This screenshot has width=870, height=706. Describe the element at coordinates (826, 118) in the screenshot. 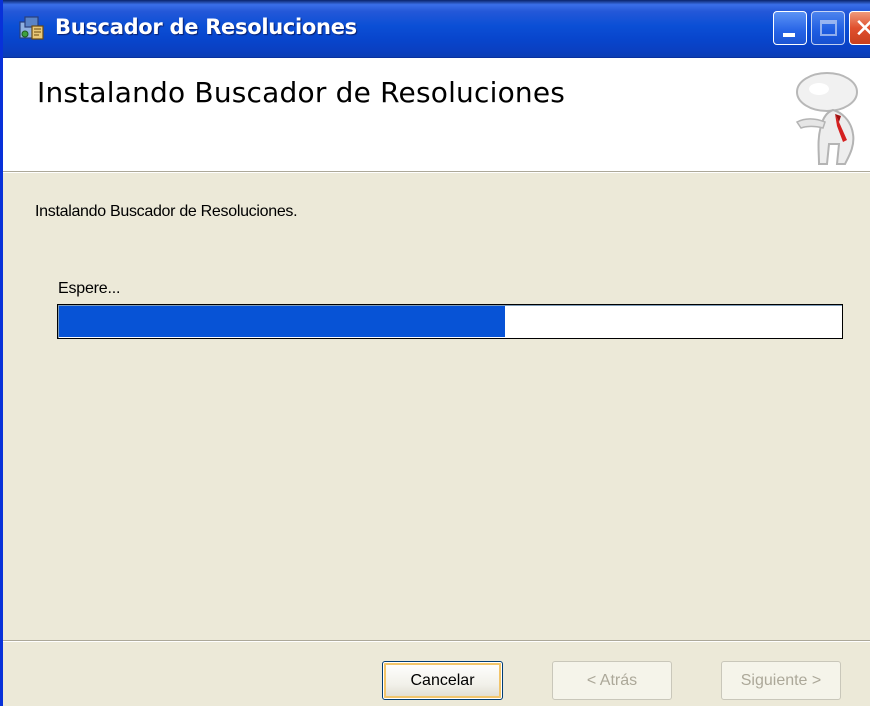

I see `mascot-figure-icon` at that location.